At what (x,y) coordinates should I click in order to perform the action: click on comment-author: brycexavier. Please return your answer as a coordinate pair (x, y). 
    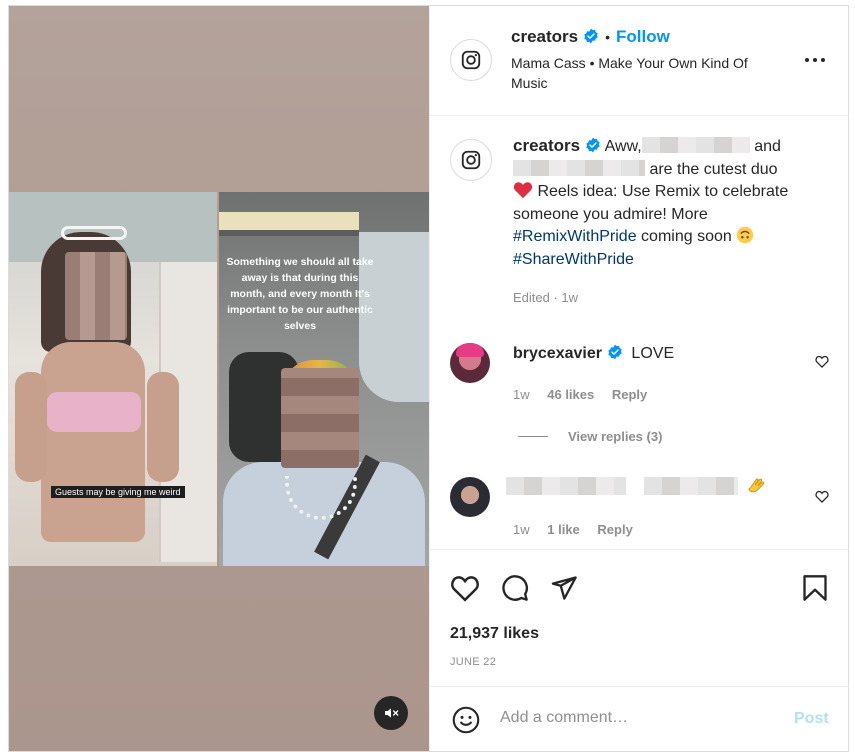
    Looking at the image, I should click on (557, 353).